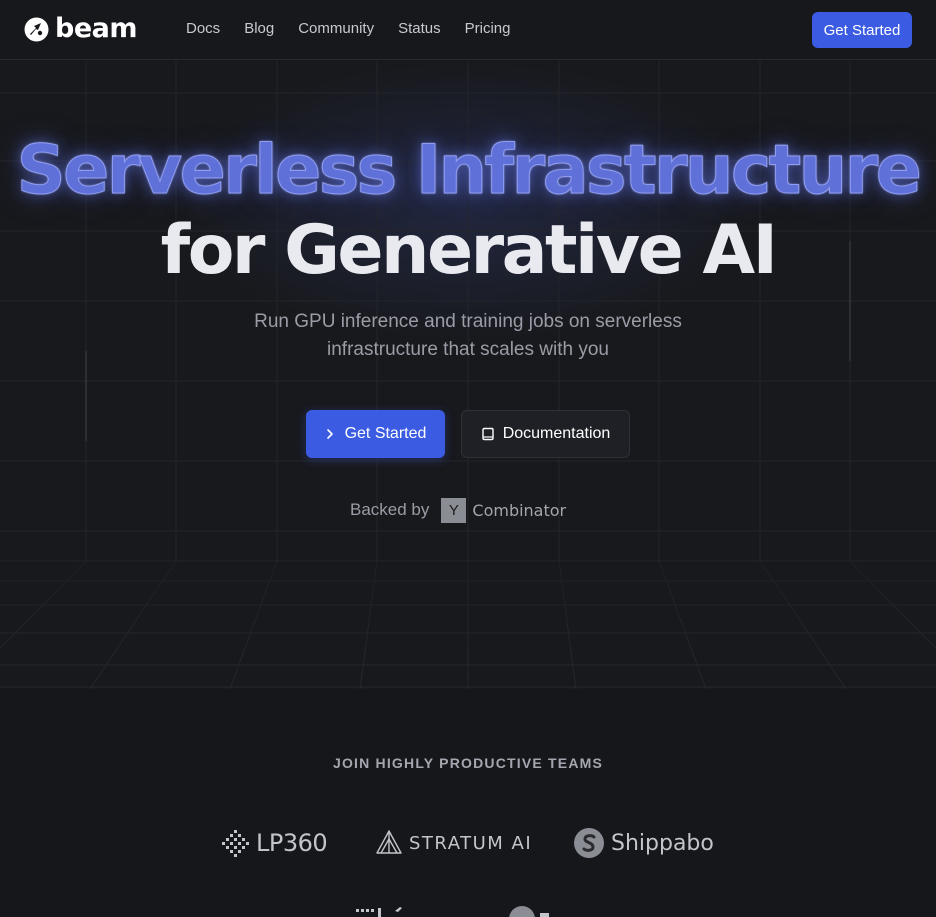 The height and width of the screenshot is (917, 936). Describe the element at coordinates (385, 433) in the screenshot. I see `hero-get-started-label: Get Started` at that location.